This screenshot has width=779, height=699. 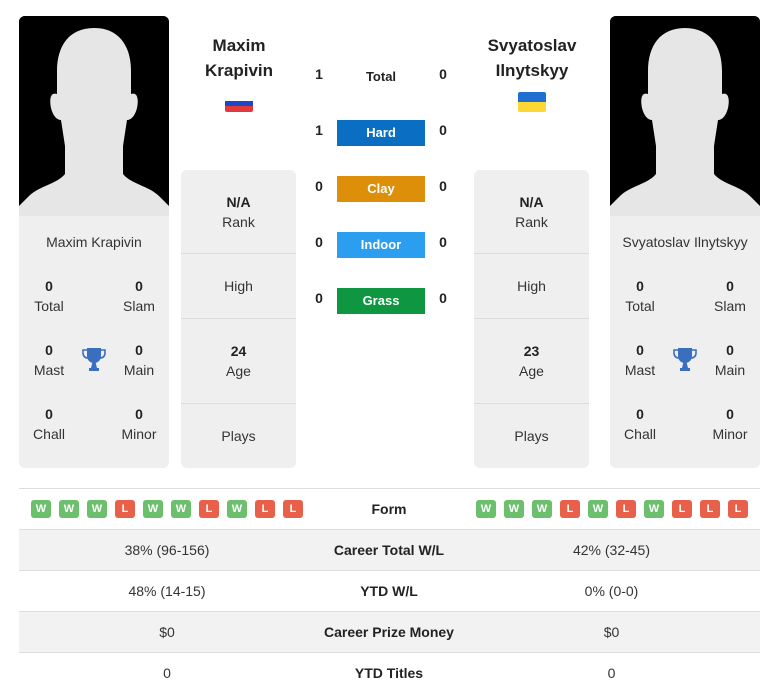 I want to click on player1-info-card: N/A Rank High 24 Age Plays, so click(x=238, y=319).